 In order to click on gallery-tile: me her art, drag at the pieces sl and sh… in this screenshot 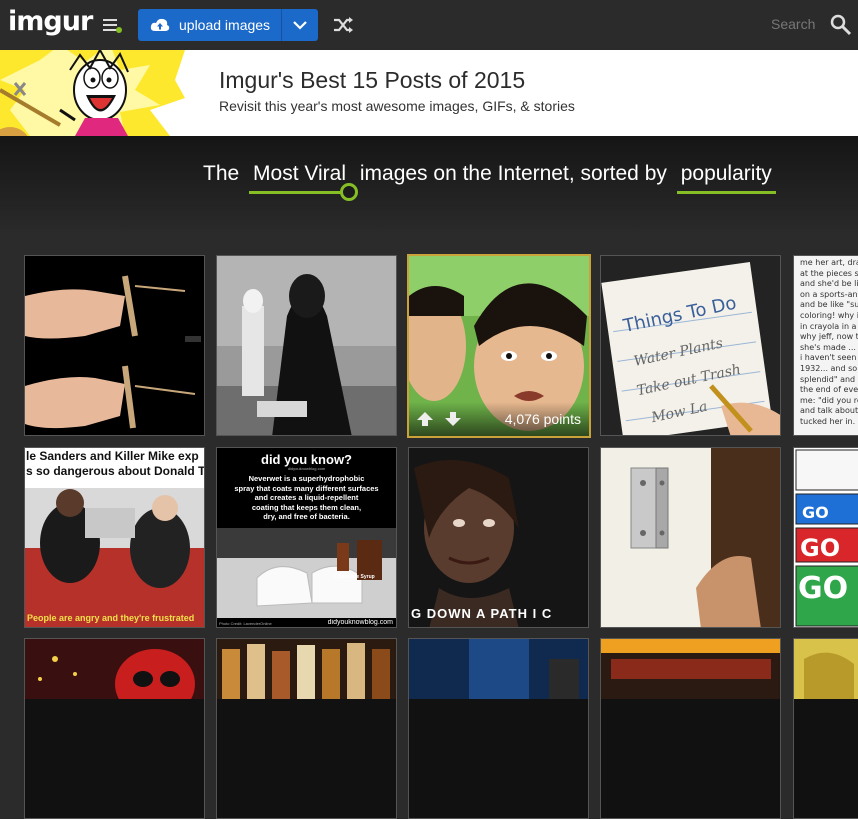, I will do `click(825, 345)`.